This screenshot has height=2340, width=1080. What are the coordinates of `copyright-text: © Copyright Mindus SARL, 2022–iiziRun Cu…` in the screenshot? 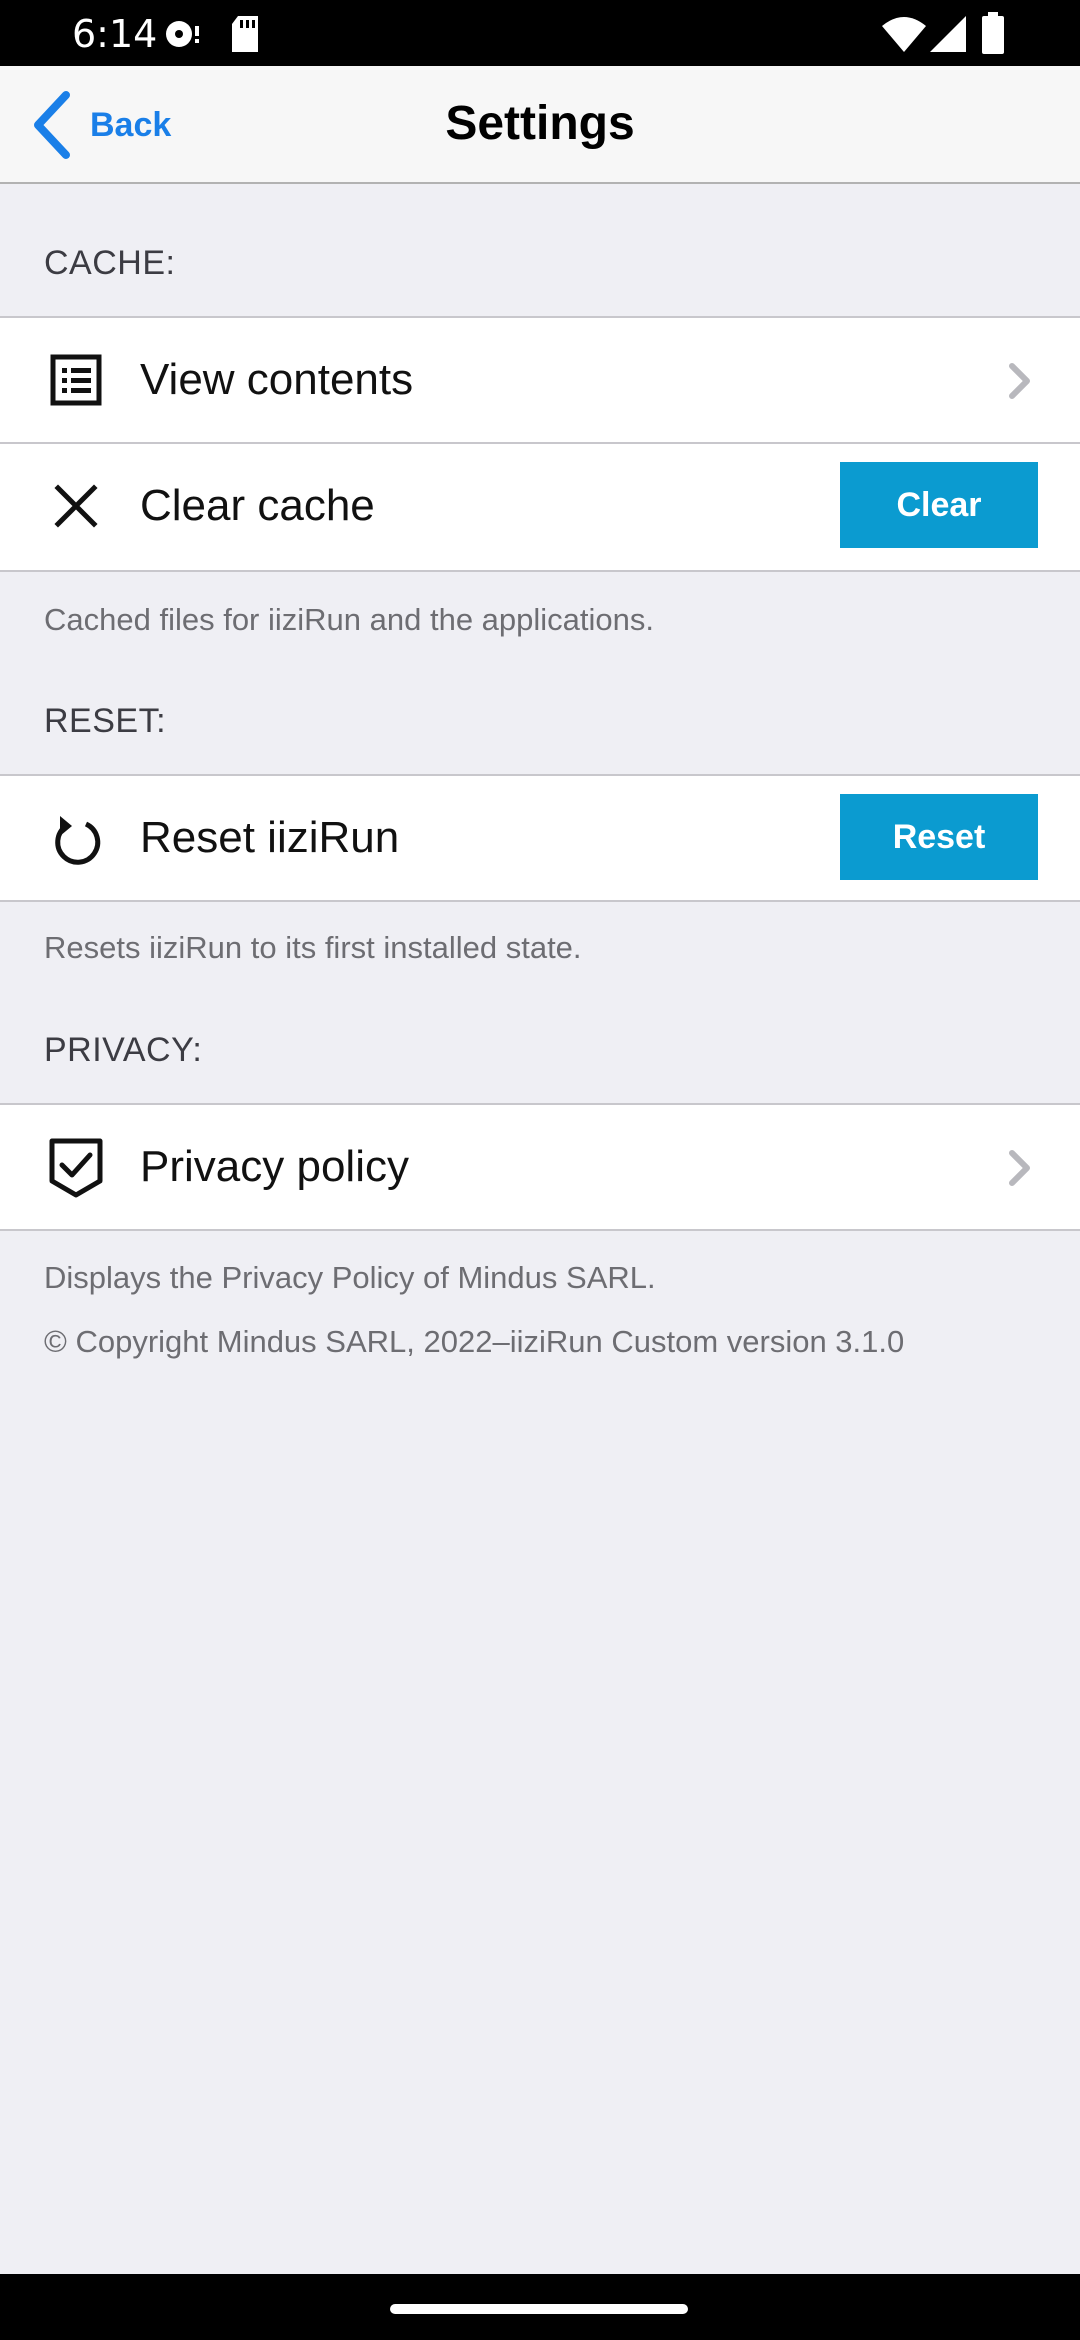 It's located at (474, 1341).